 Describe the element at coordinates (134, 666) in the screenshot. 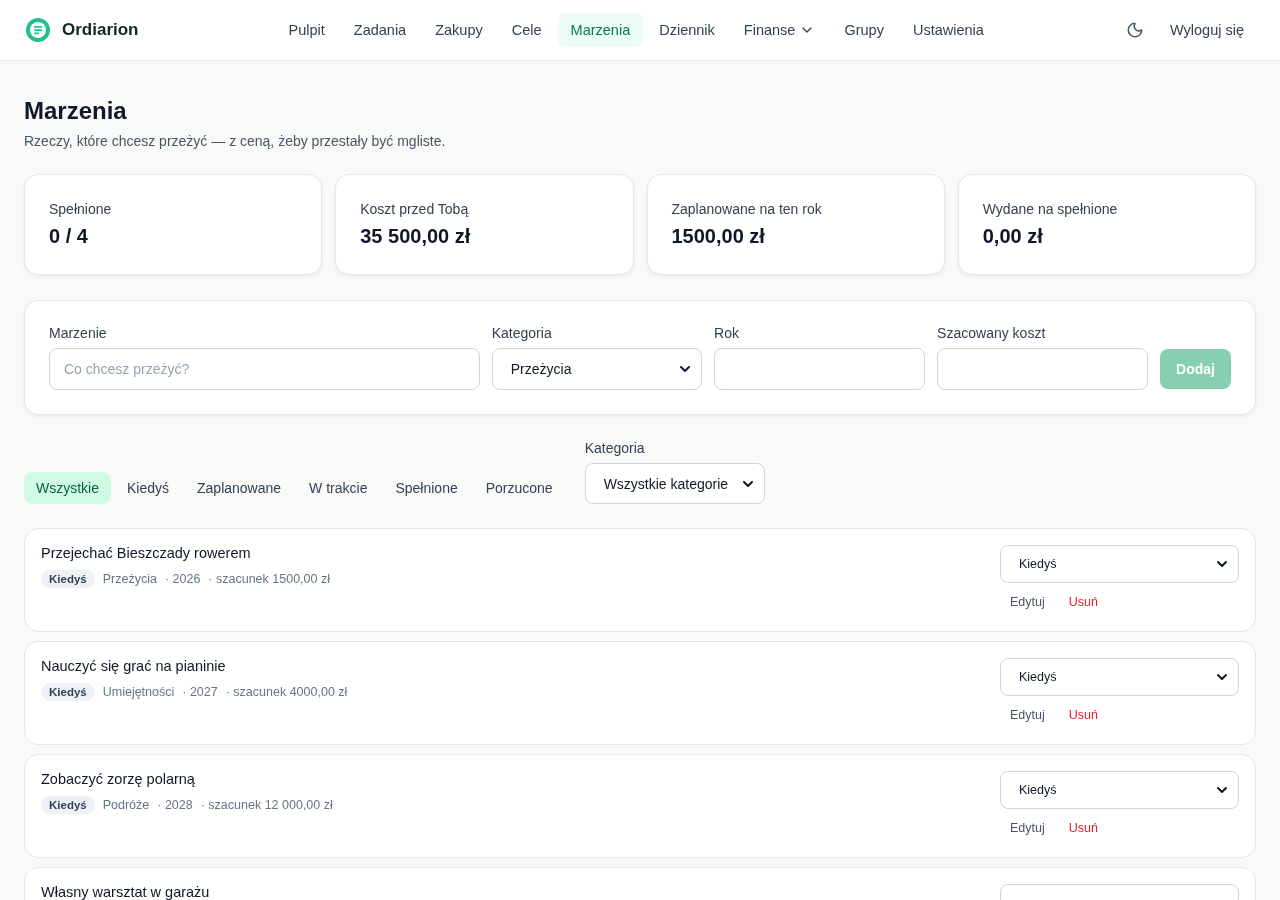

I see `dream-title: Nauczyć się grać na pianinie` at that location.